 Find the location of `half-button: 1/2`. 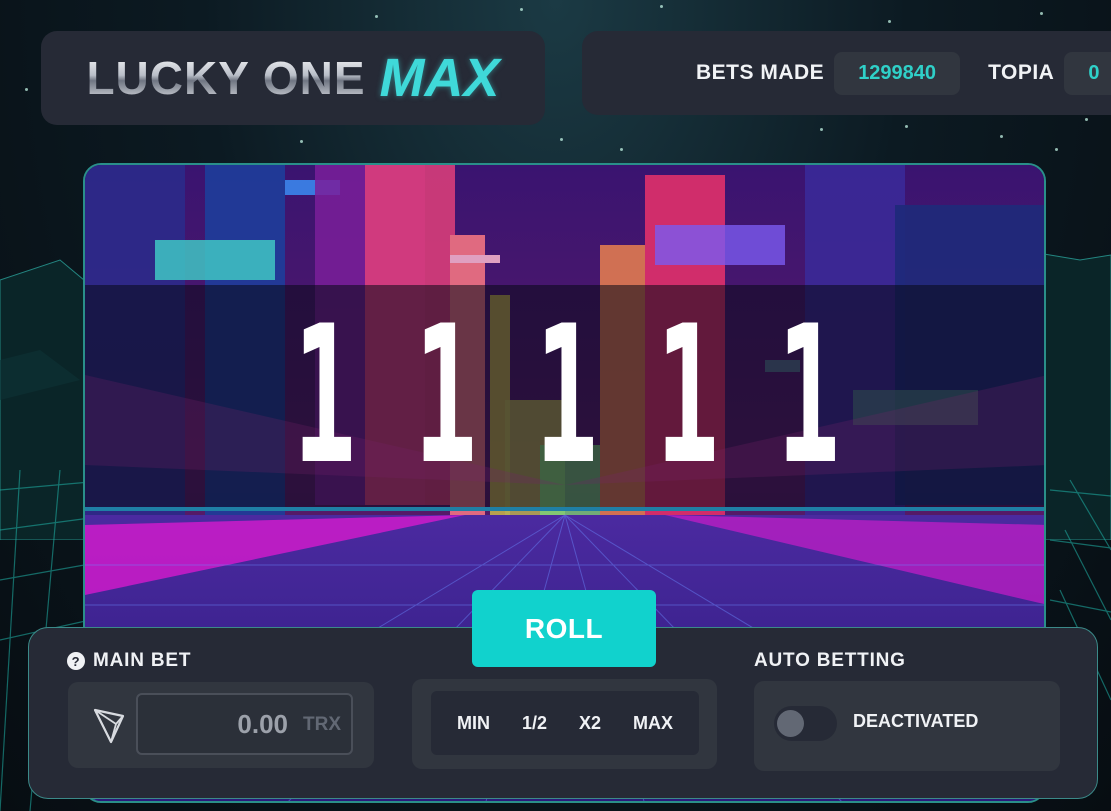

half-button: 1/2 is located at coordinates (534, 723).